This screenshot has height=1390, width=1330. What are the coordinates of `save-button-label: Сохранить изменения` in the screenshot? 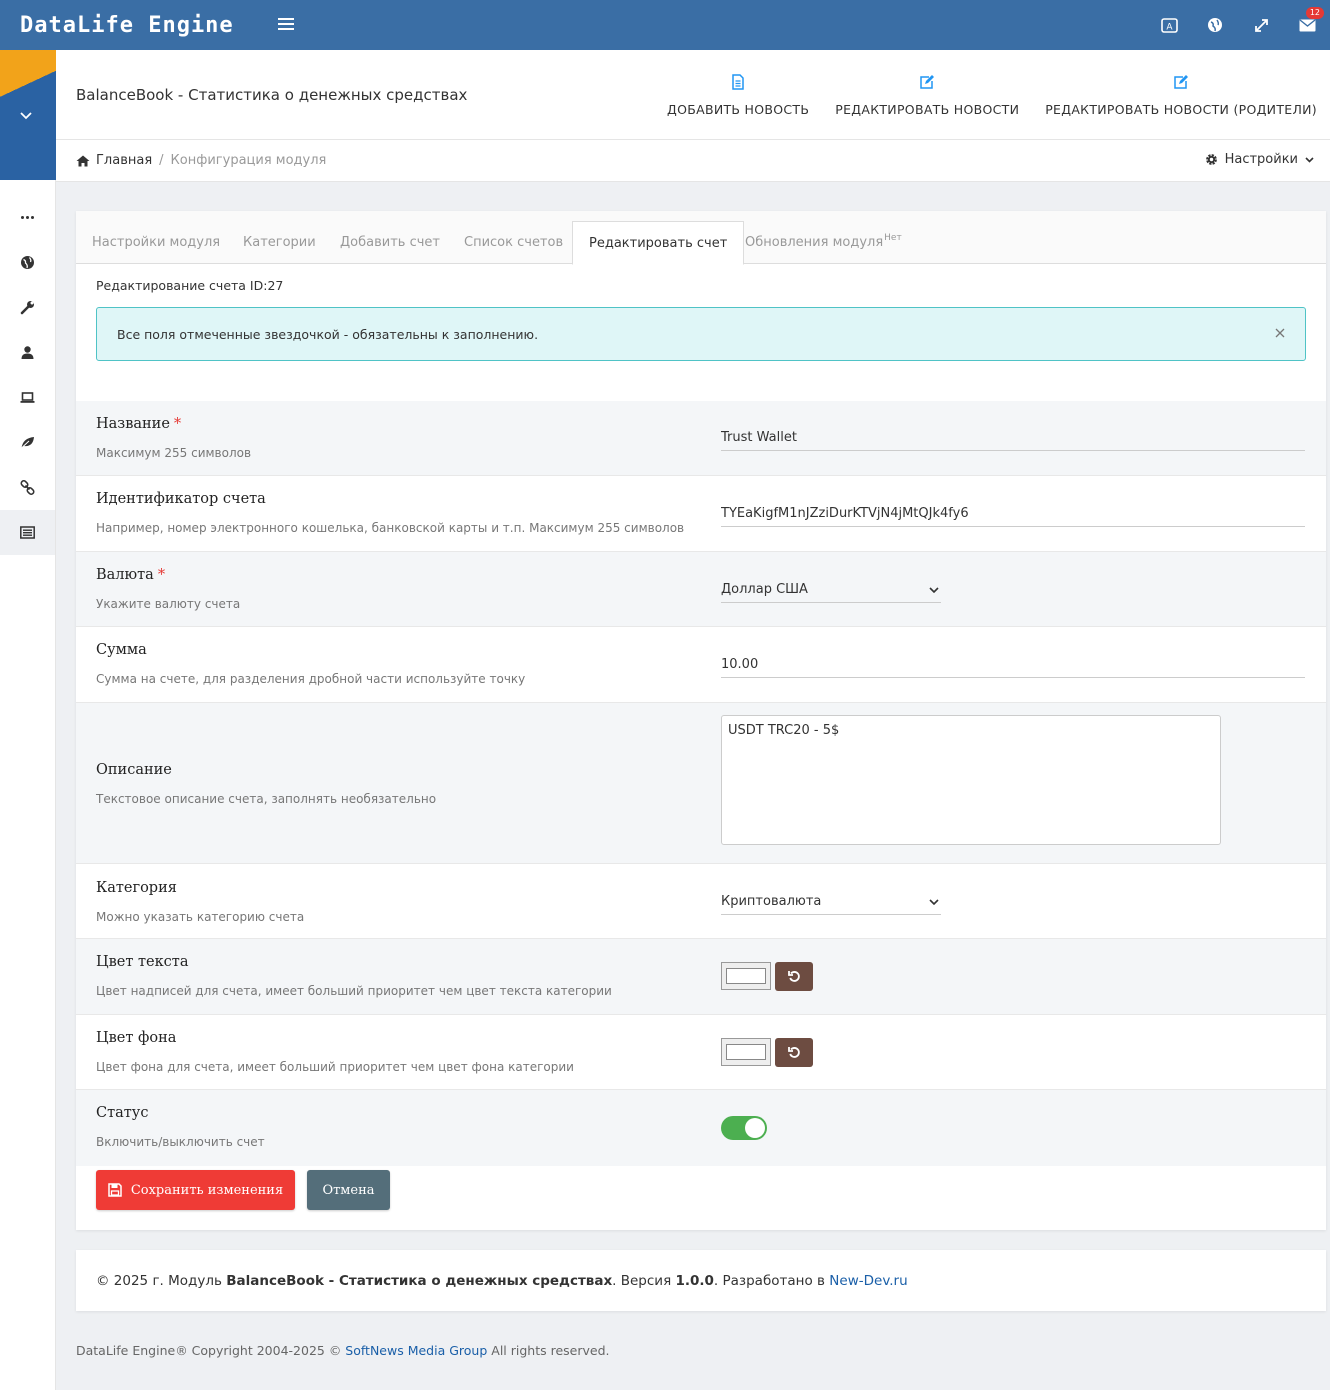 It's located at (207, 1190).